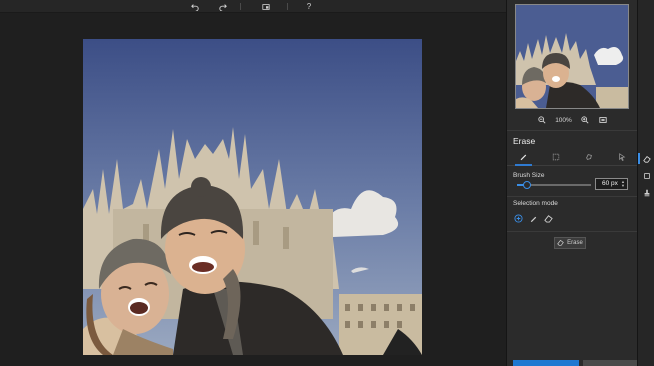 Image resolution: width=654 pixels, height=366 pixels. I want to click on tab-lasso, so click(589, 157).